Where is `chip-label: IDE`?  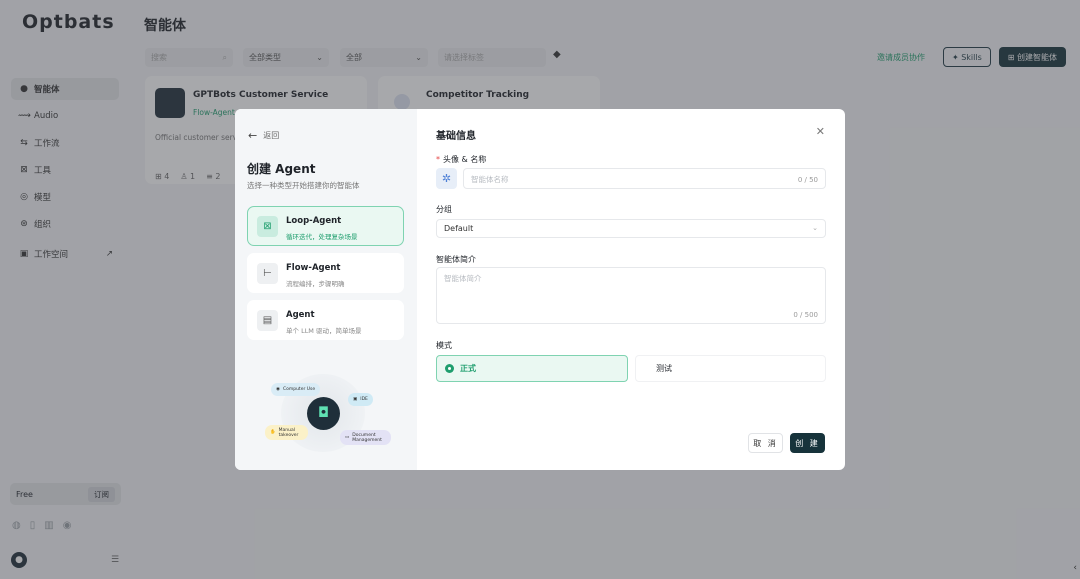 chip-label: IDE is located at coordinates (364, 399).